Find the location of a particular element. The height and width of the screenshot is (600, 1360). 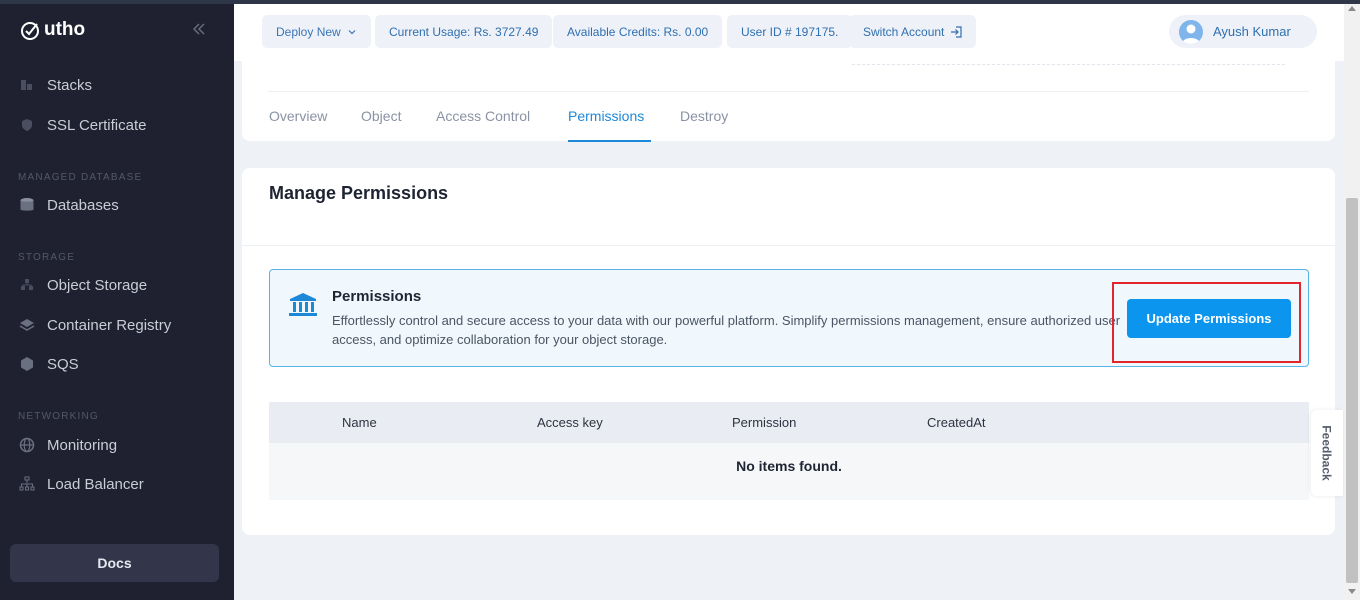

switch-account-button: Switch Account is located at coordinates (913, 31).